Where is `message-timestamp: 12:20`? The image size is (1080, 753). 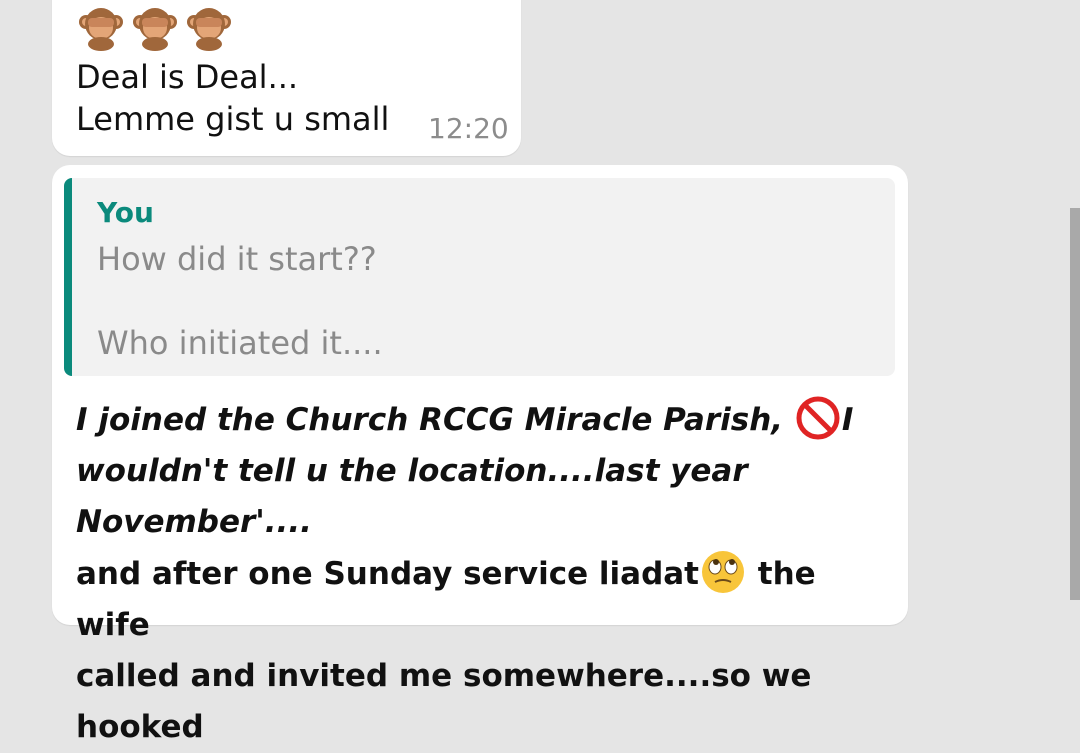
message-timestamp: 12:20 is located at coordinates (468, 128).